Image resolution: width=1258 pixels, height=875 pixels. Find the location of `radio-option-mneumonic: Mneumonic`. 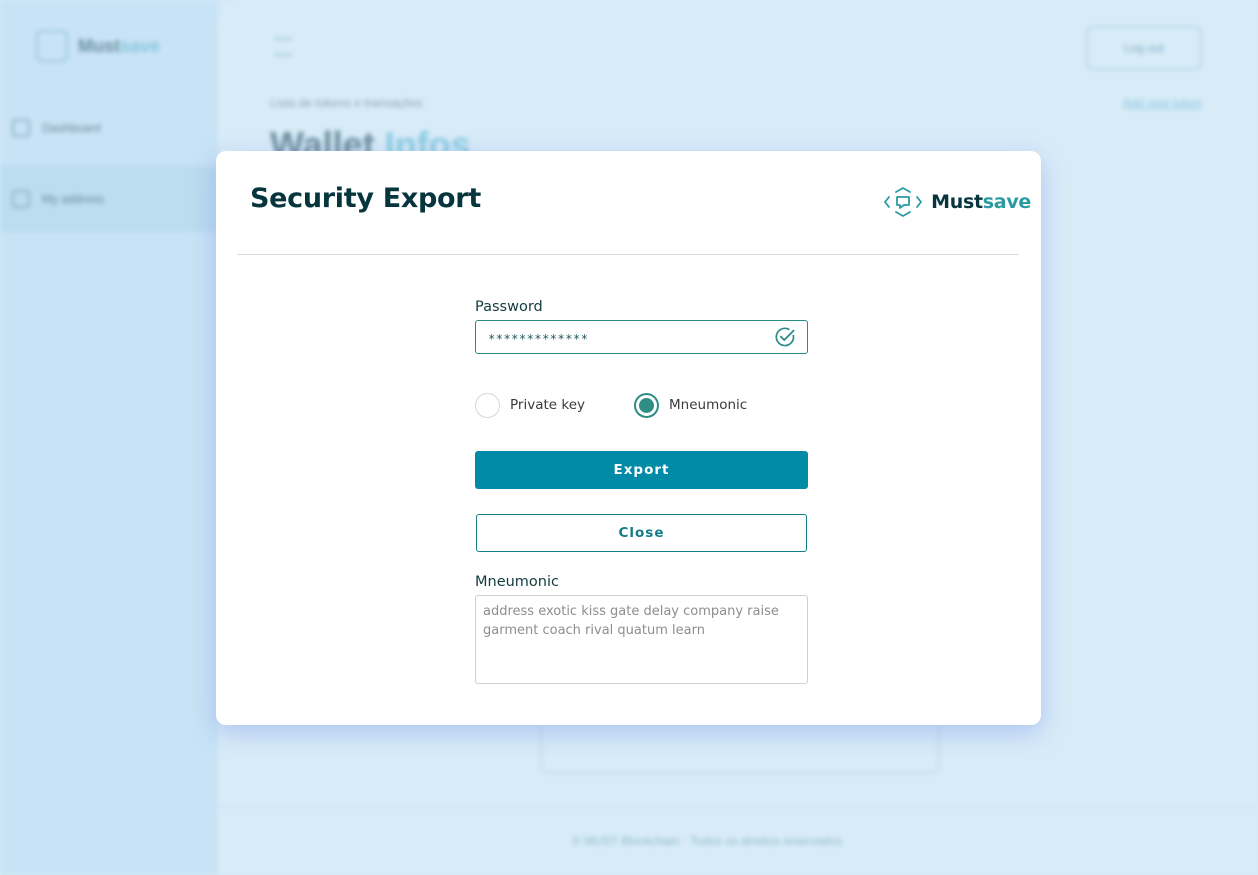

radio-option-mneumonic: Mneumonic is located at coordinates (691, 405).